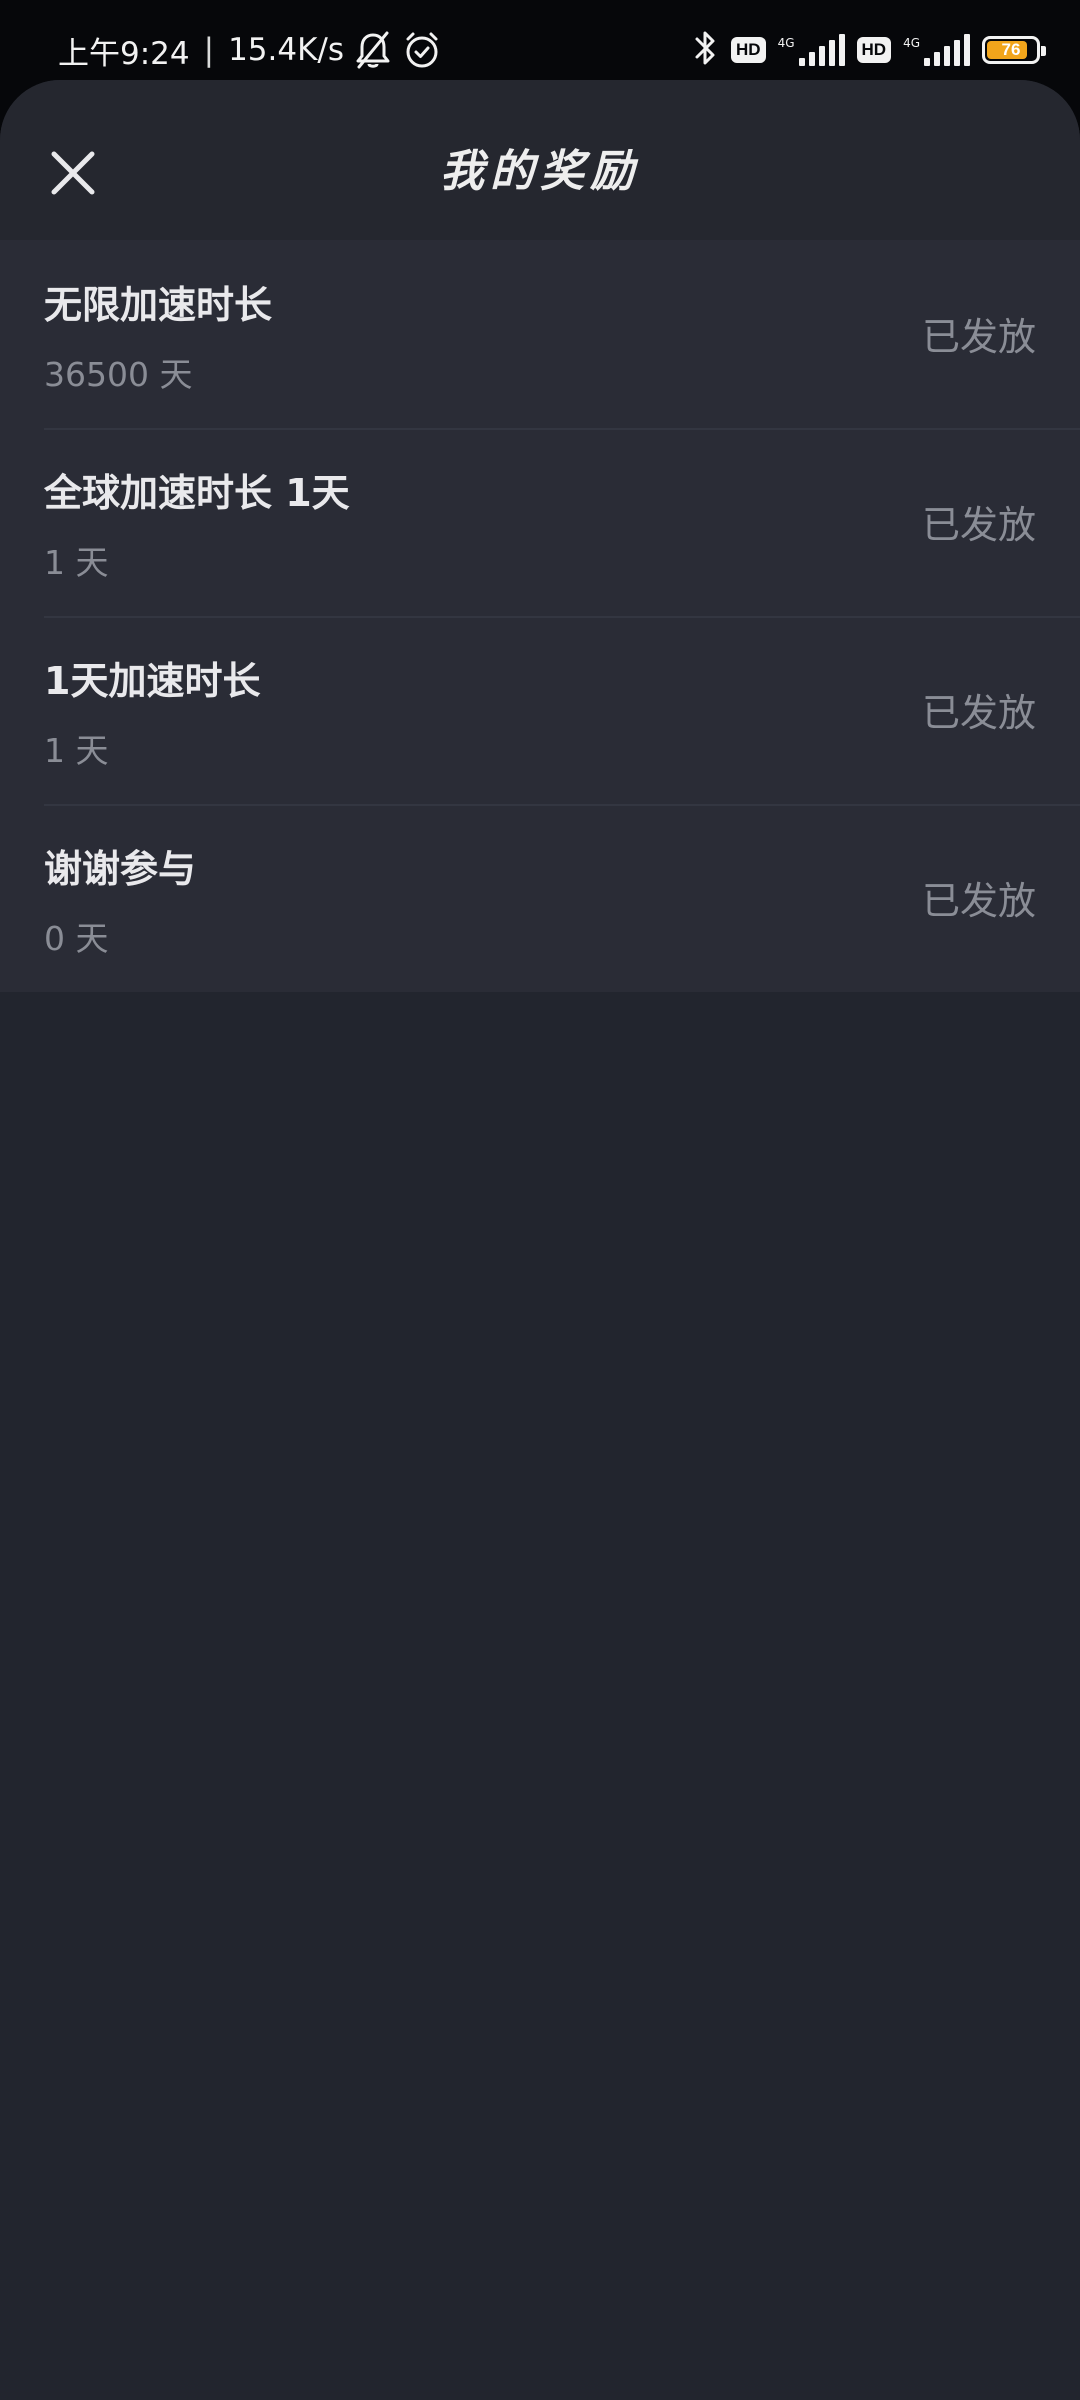  What do you see at coordinates (540, 171) in the screenshot?
I see `page-title: 我的奖励` at bounding box center [540, 171].